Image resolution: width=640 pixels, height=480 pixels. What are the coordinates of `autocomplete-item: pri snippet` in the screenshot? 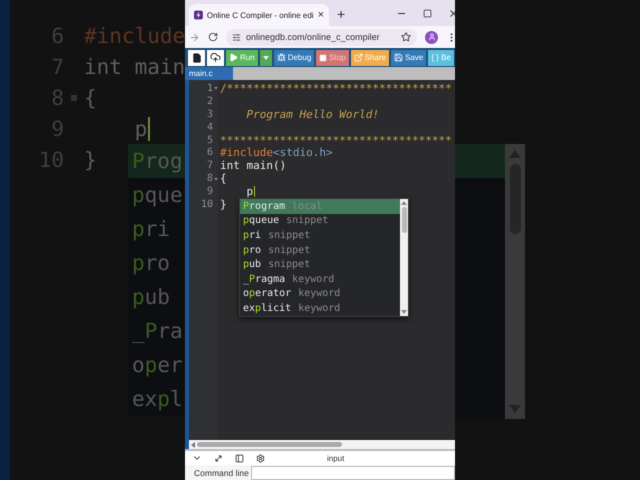 It's located at (320, 235).